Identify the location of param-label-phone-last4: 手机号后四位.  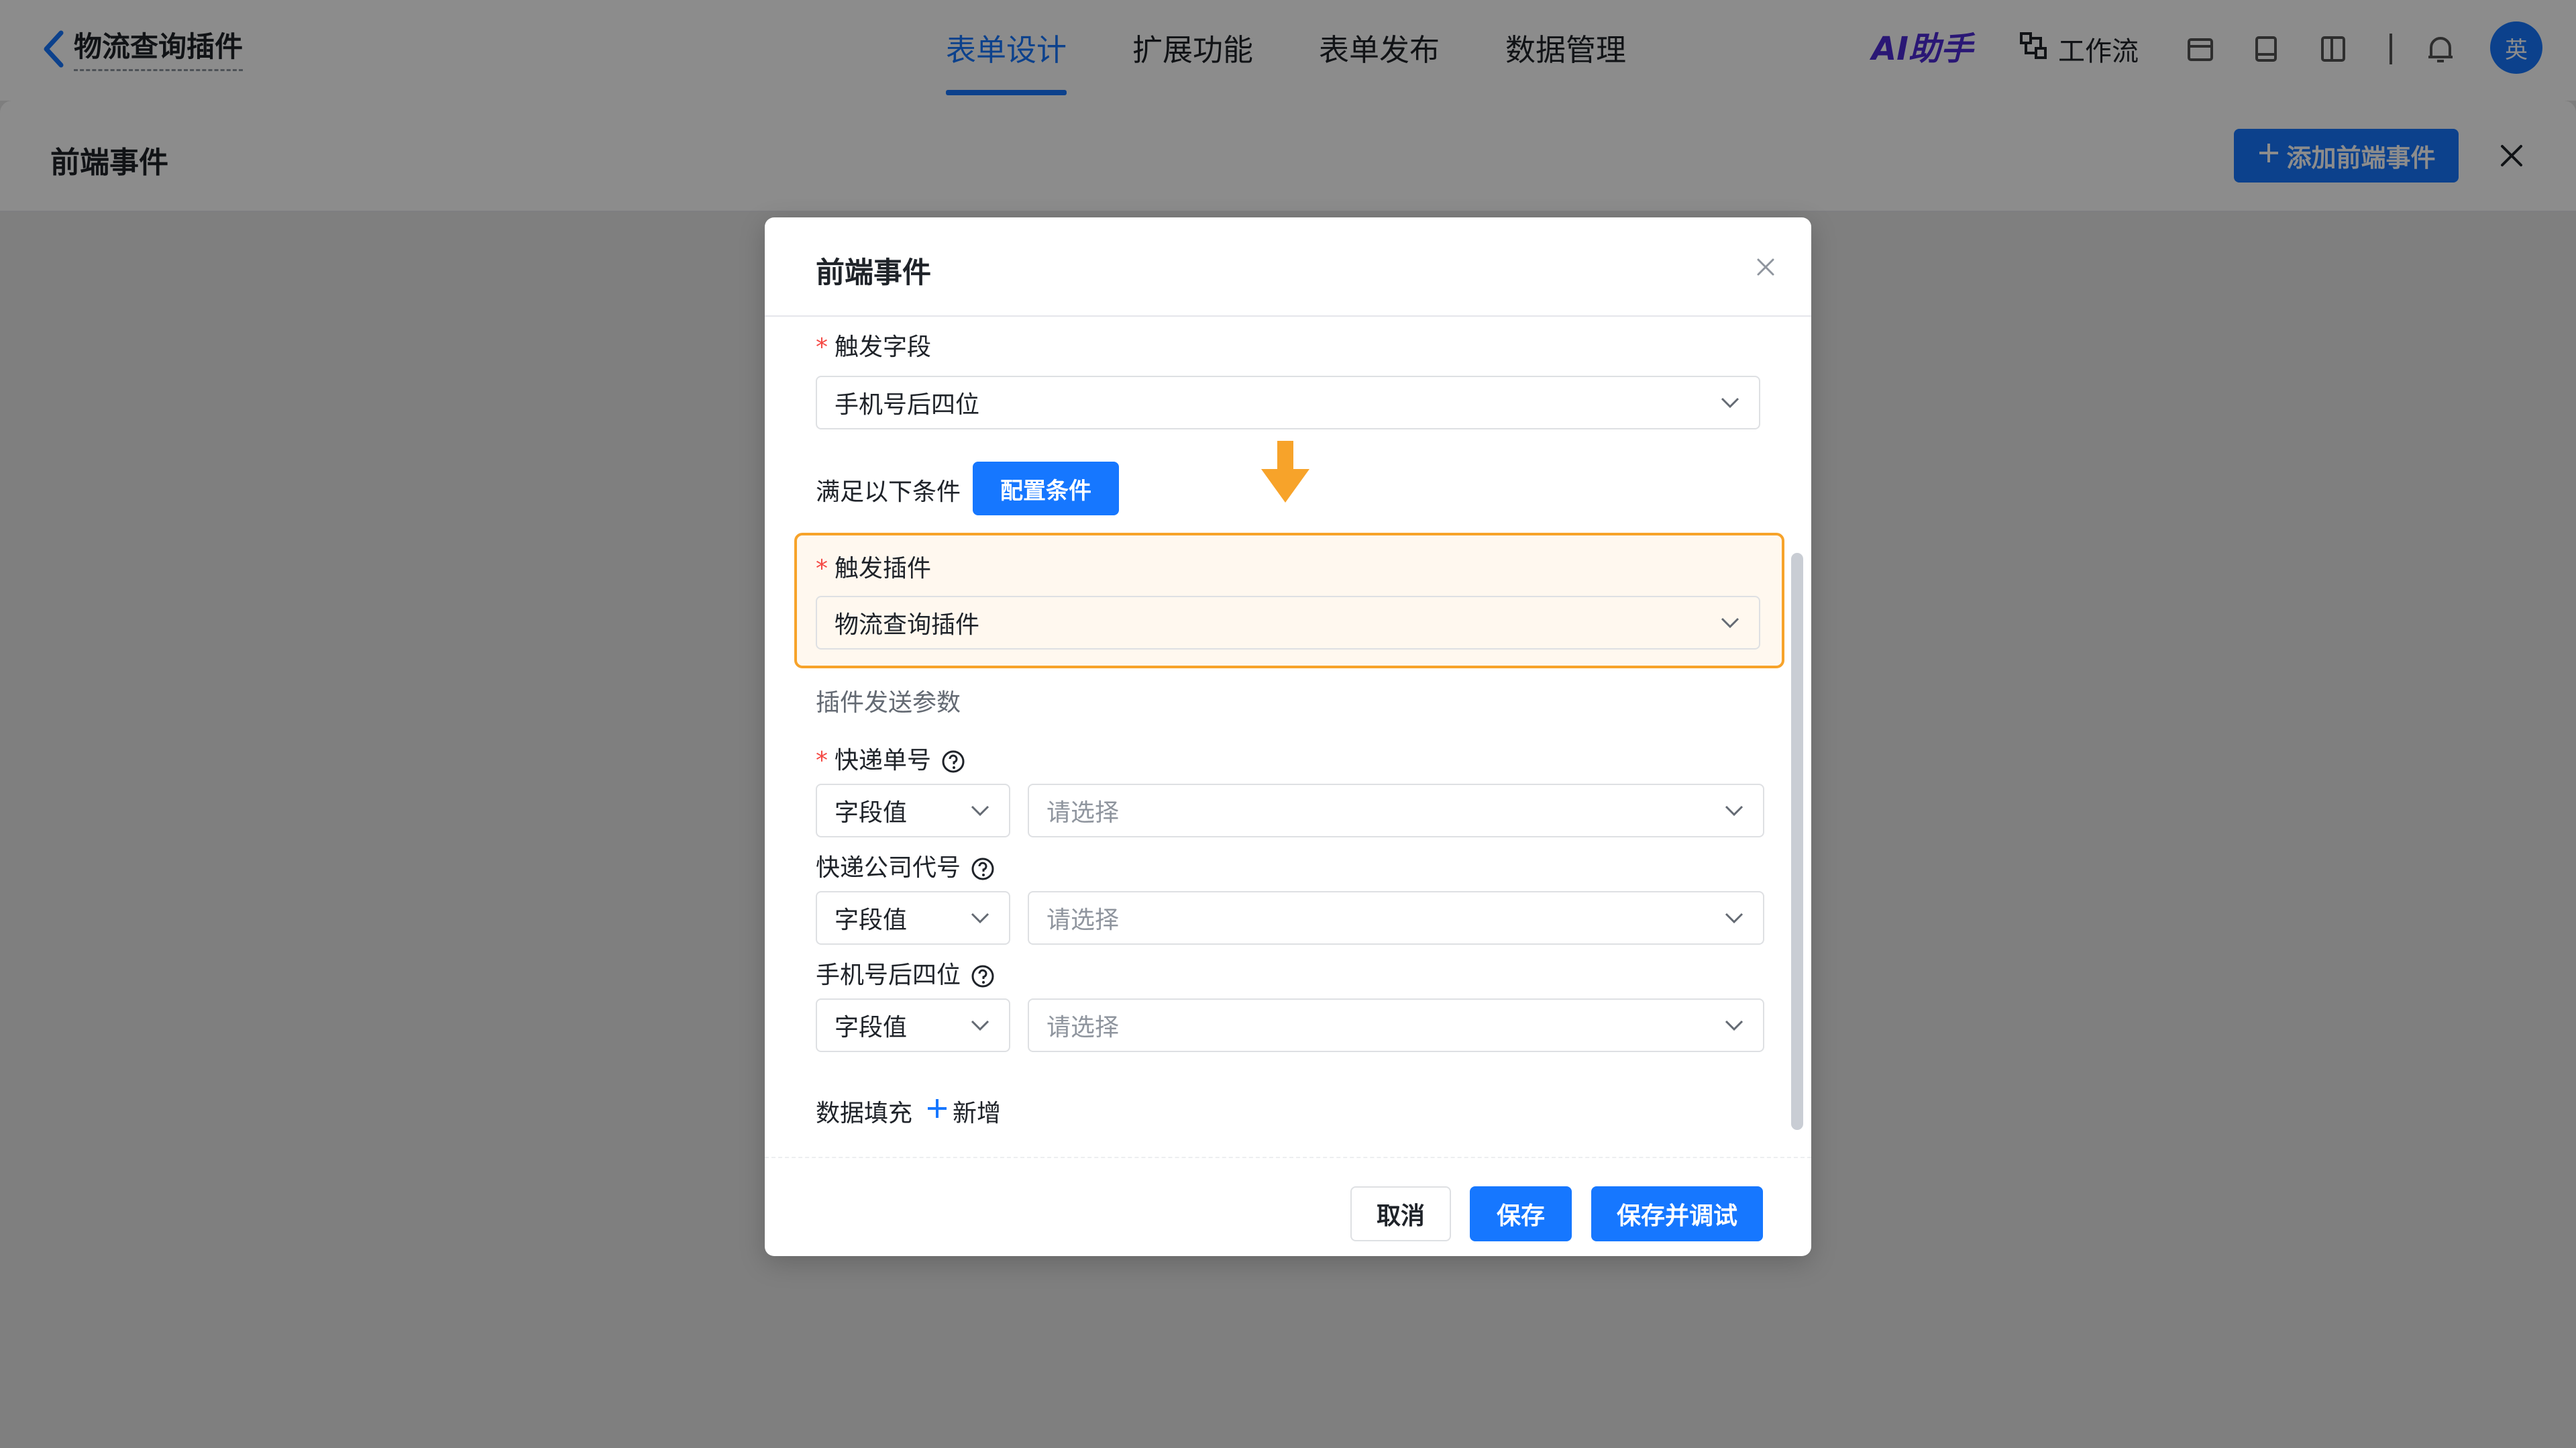
(906, 972).